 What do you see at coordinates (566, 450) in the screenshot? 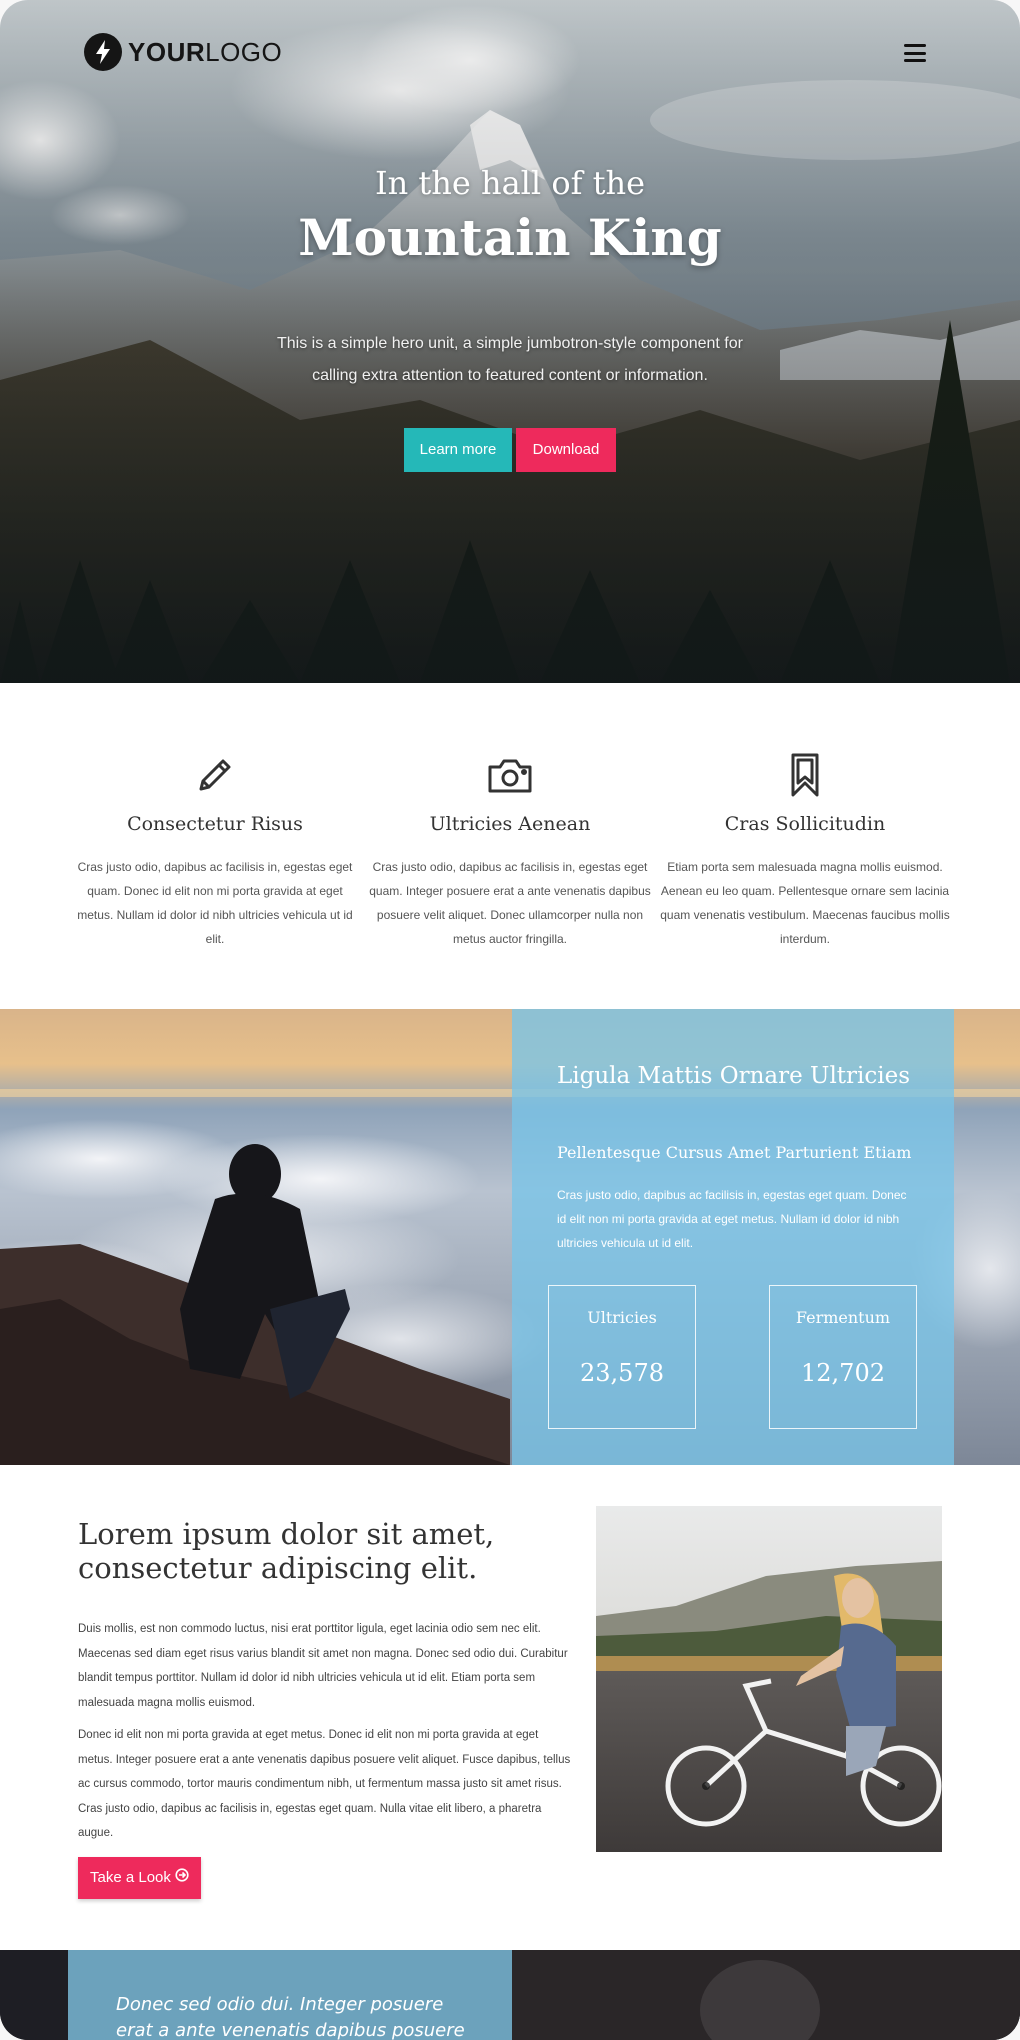
I see `download-button: Download` at bounding box center [566, 450].